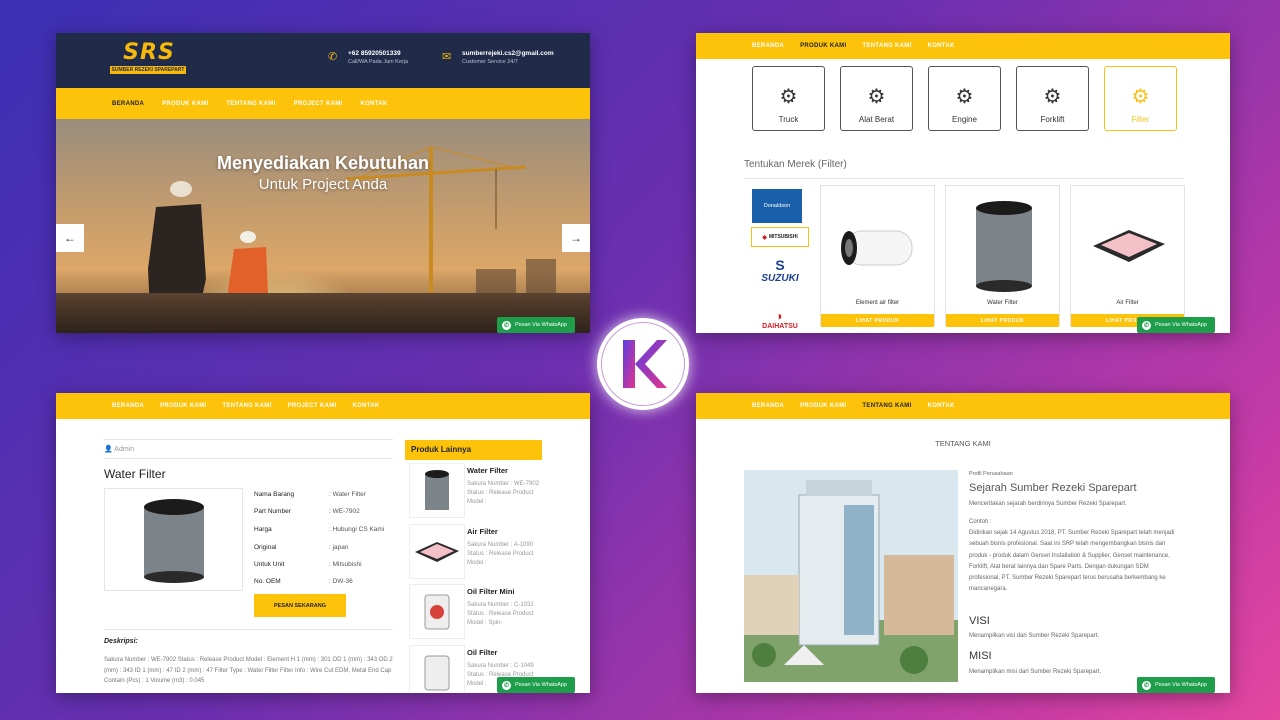  I want to click on other-products-heading: Produk Lainnya, so click(473, 450).